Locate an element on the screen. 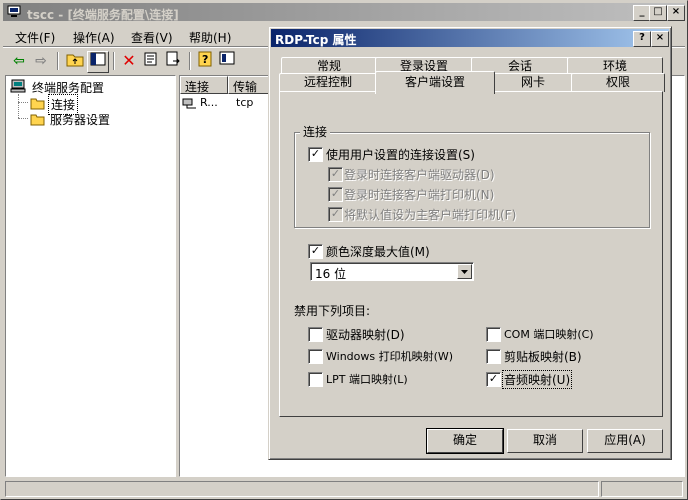  ok-button: 确定 is located at coordinates (465, 441).